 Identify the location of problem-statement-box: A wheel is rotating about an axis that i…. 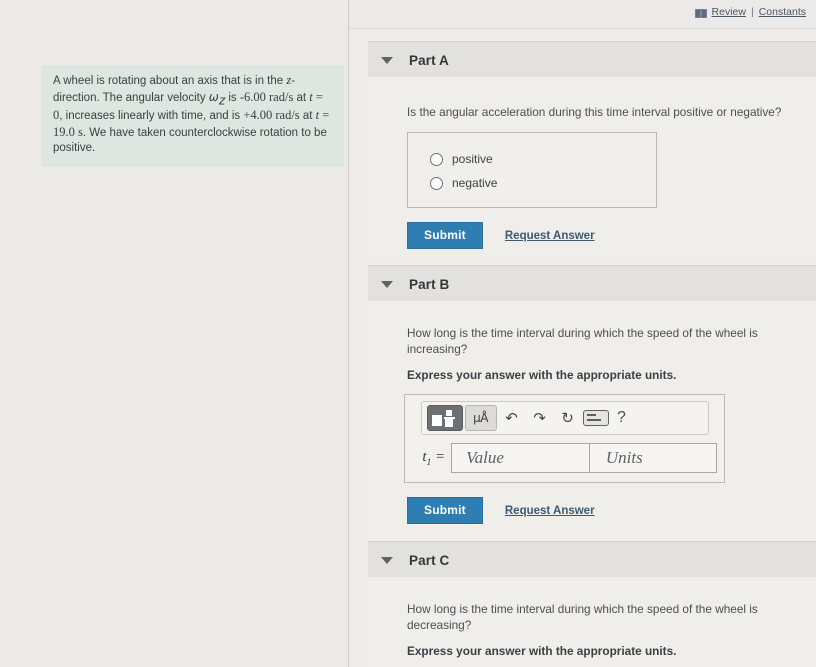
(192, 116).